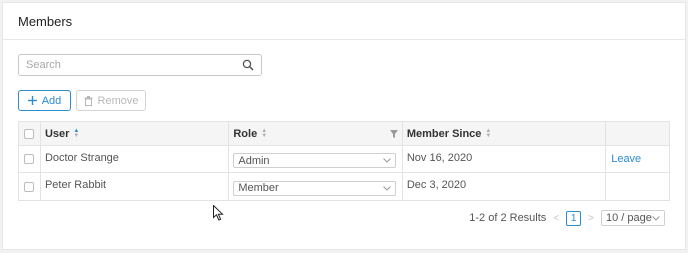  I want to click on role-select: Member, so click(315, 188).